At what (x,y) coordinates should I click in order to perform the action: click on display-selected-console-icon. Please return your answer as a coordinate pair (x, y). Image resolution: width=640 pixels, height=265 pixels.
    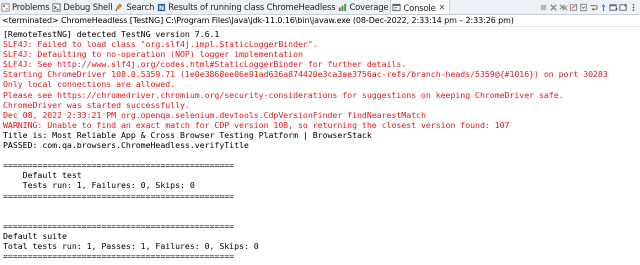
    Looking at the image, I should click on (613, 7).